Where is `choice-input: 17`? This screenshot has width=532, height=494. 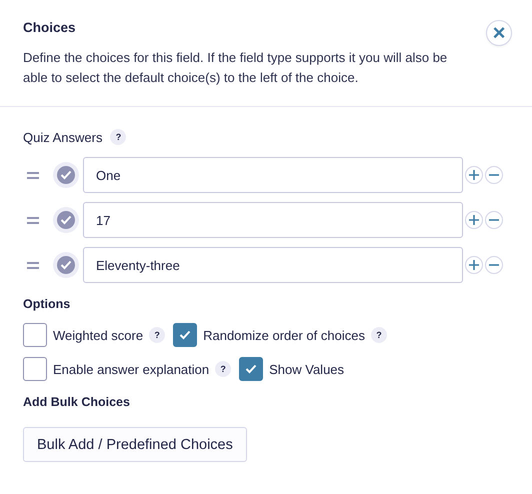
choice-input: 17 is located at coordinates (273, 220).